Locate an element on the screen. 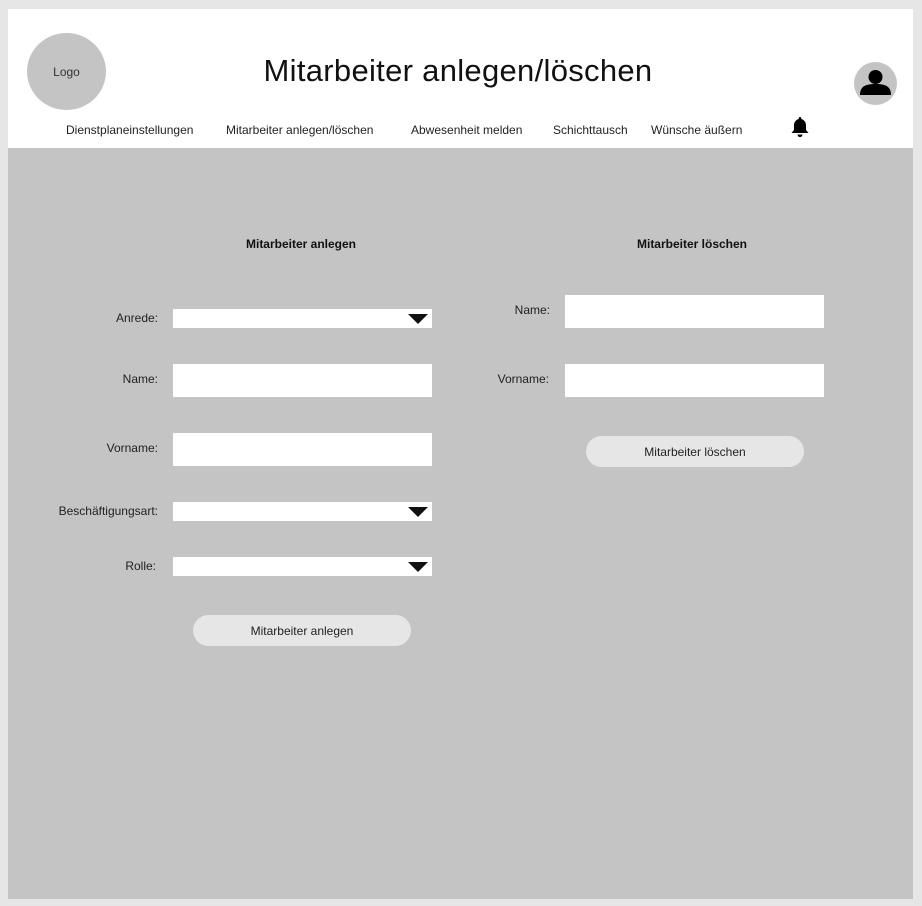 This screenshot has width=922, height=906. rolle-label: Rolle: is located at coordinates (140, 566).